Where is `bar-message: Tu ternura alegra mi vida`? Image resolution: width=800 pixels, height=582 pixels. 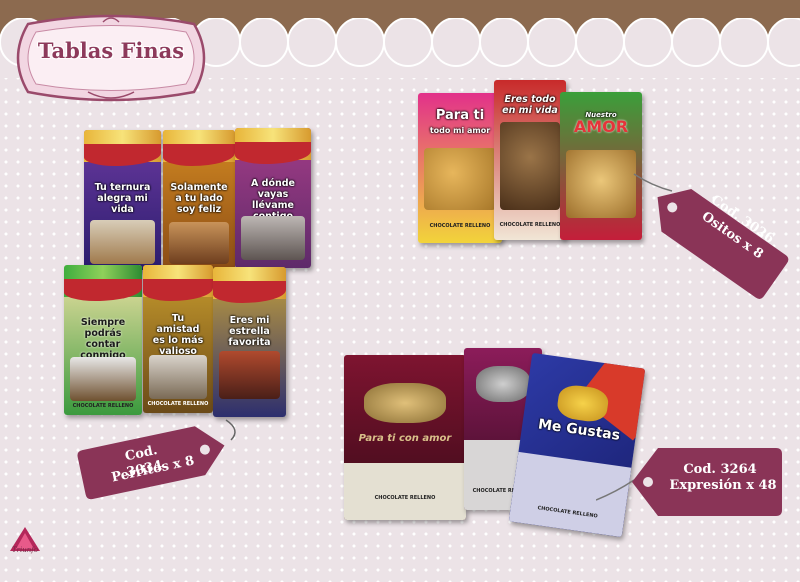
bar-message: Tu ternura alegra mi vida is located at coordinates (122, 198).